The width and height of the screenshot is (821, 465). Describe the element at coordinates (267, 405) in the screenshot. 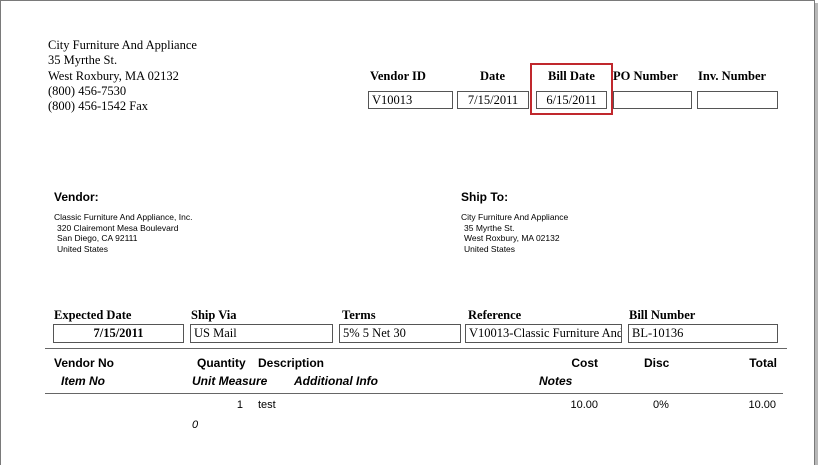

I see `line-description: test` at that location.